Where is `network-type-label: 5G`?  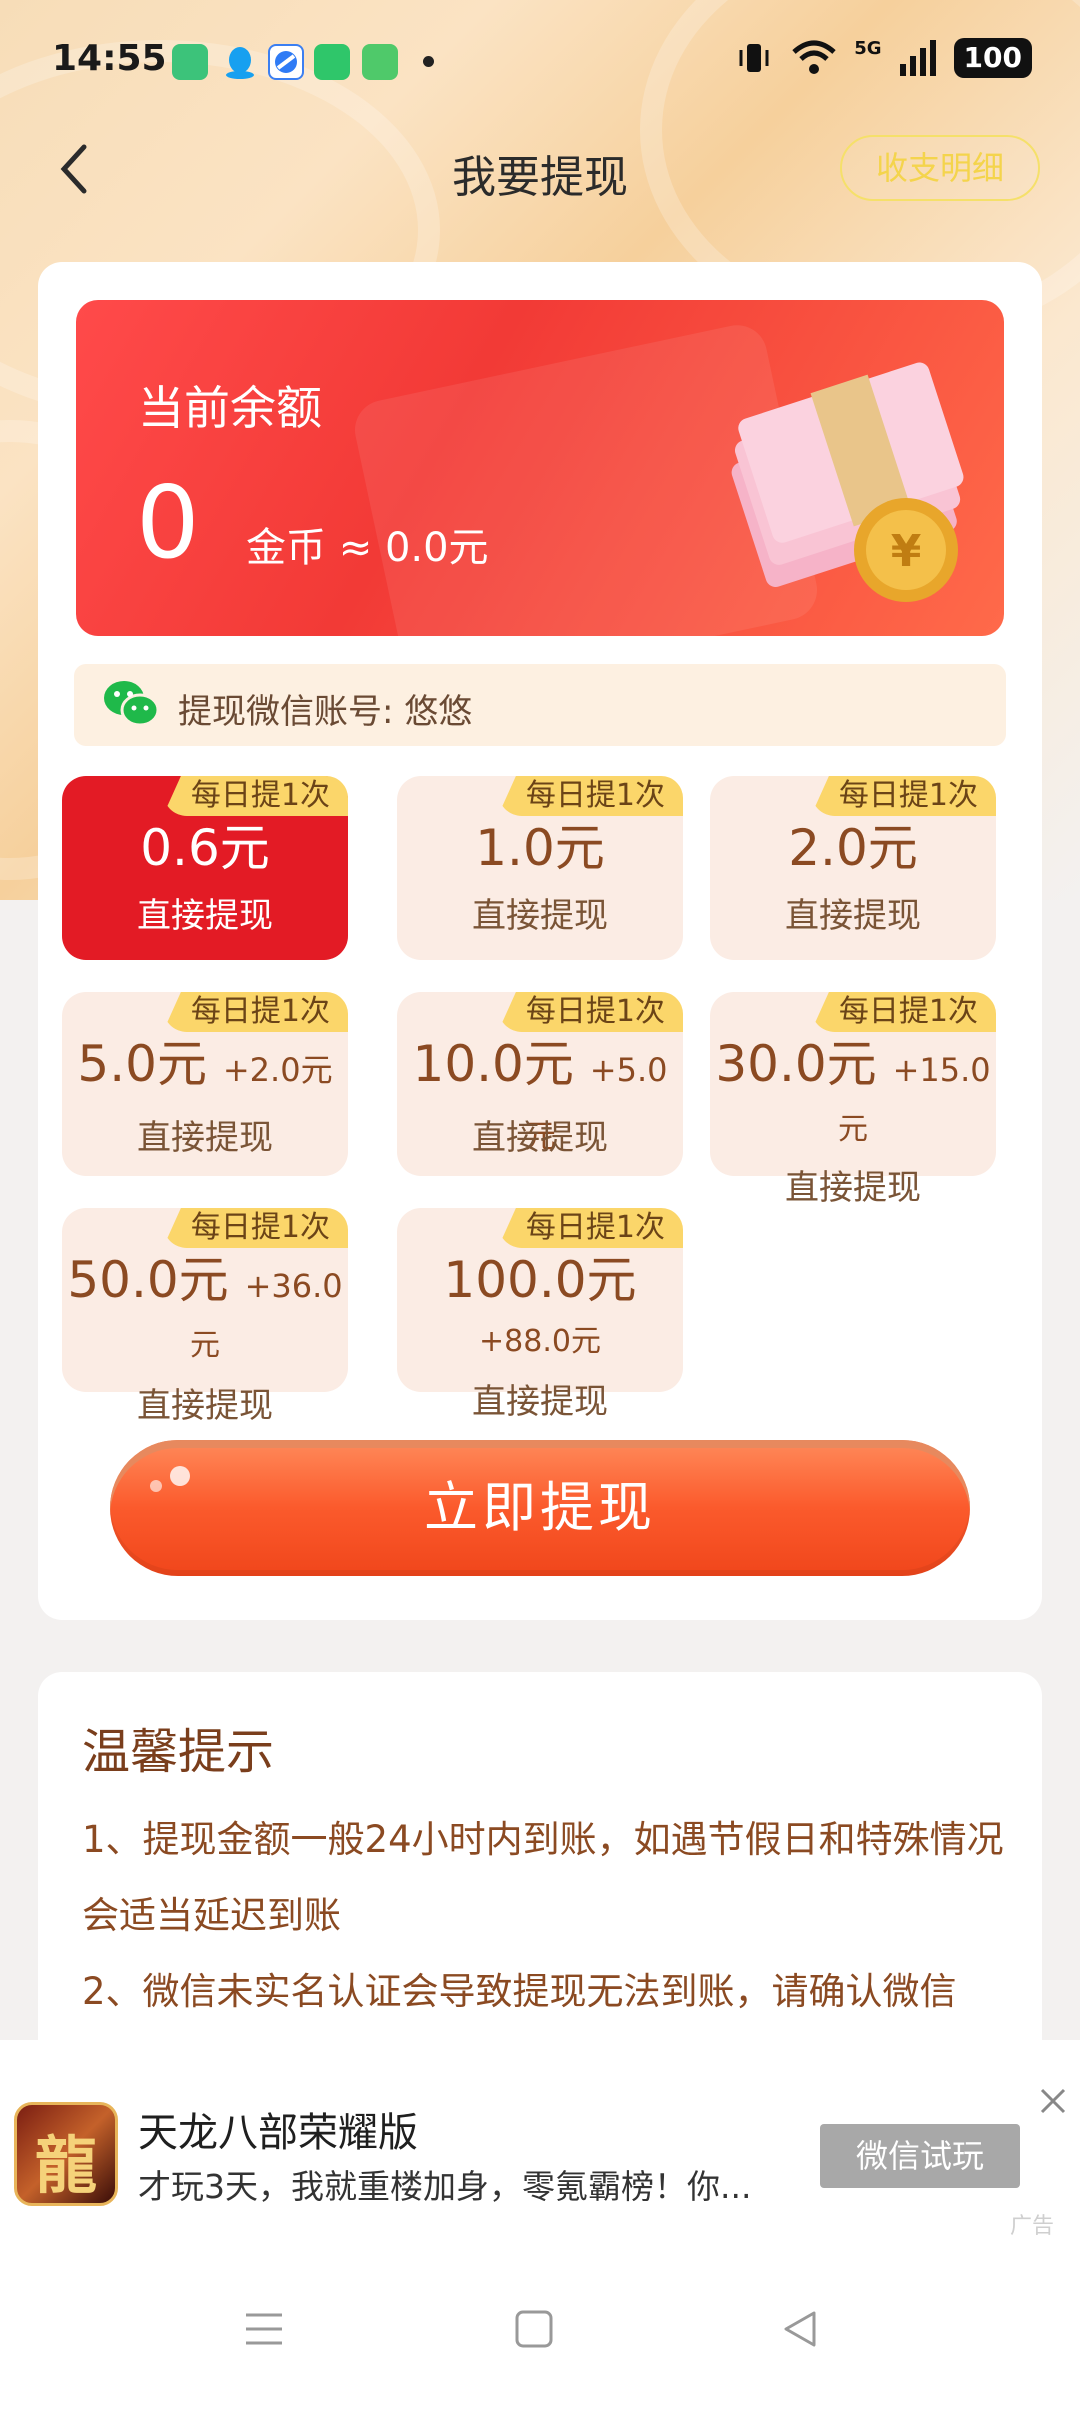
network-type-label: 5G is located at coordinates (868, 48).